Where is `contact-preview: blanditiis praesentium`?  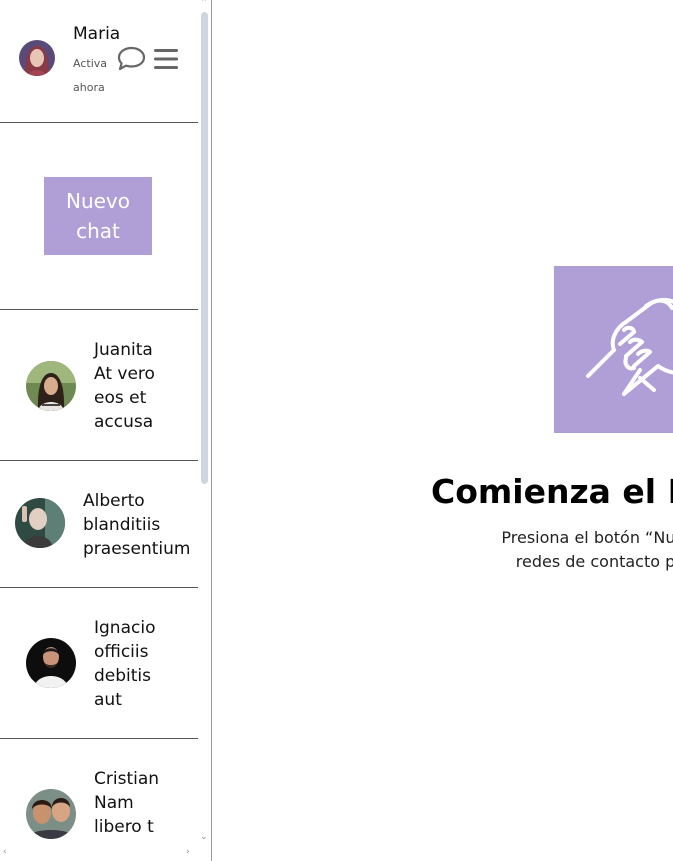
contact-preview: blanditiis praesentium is located at coordinates (137, 537).